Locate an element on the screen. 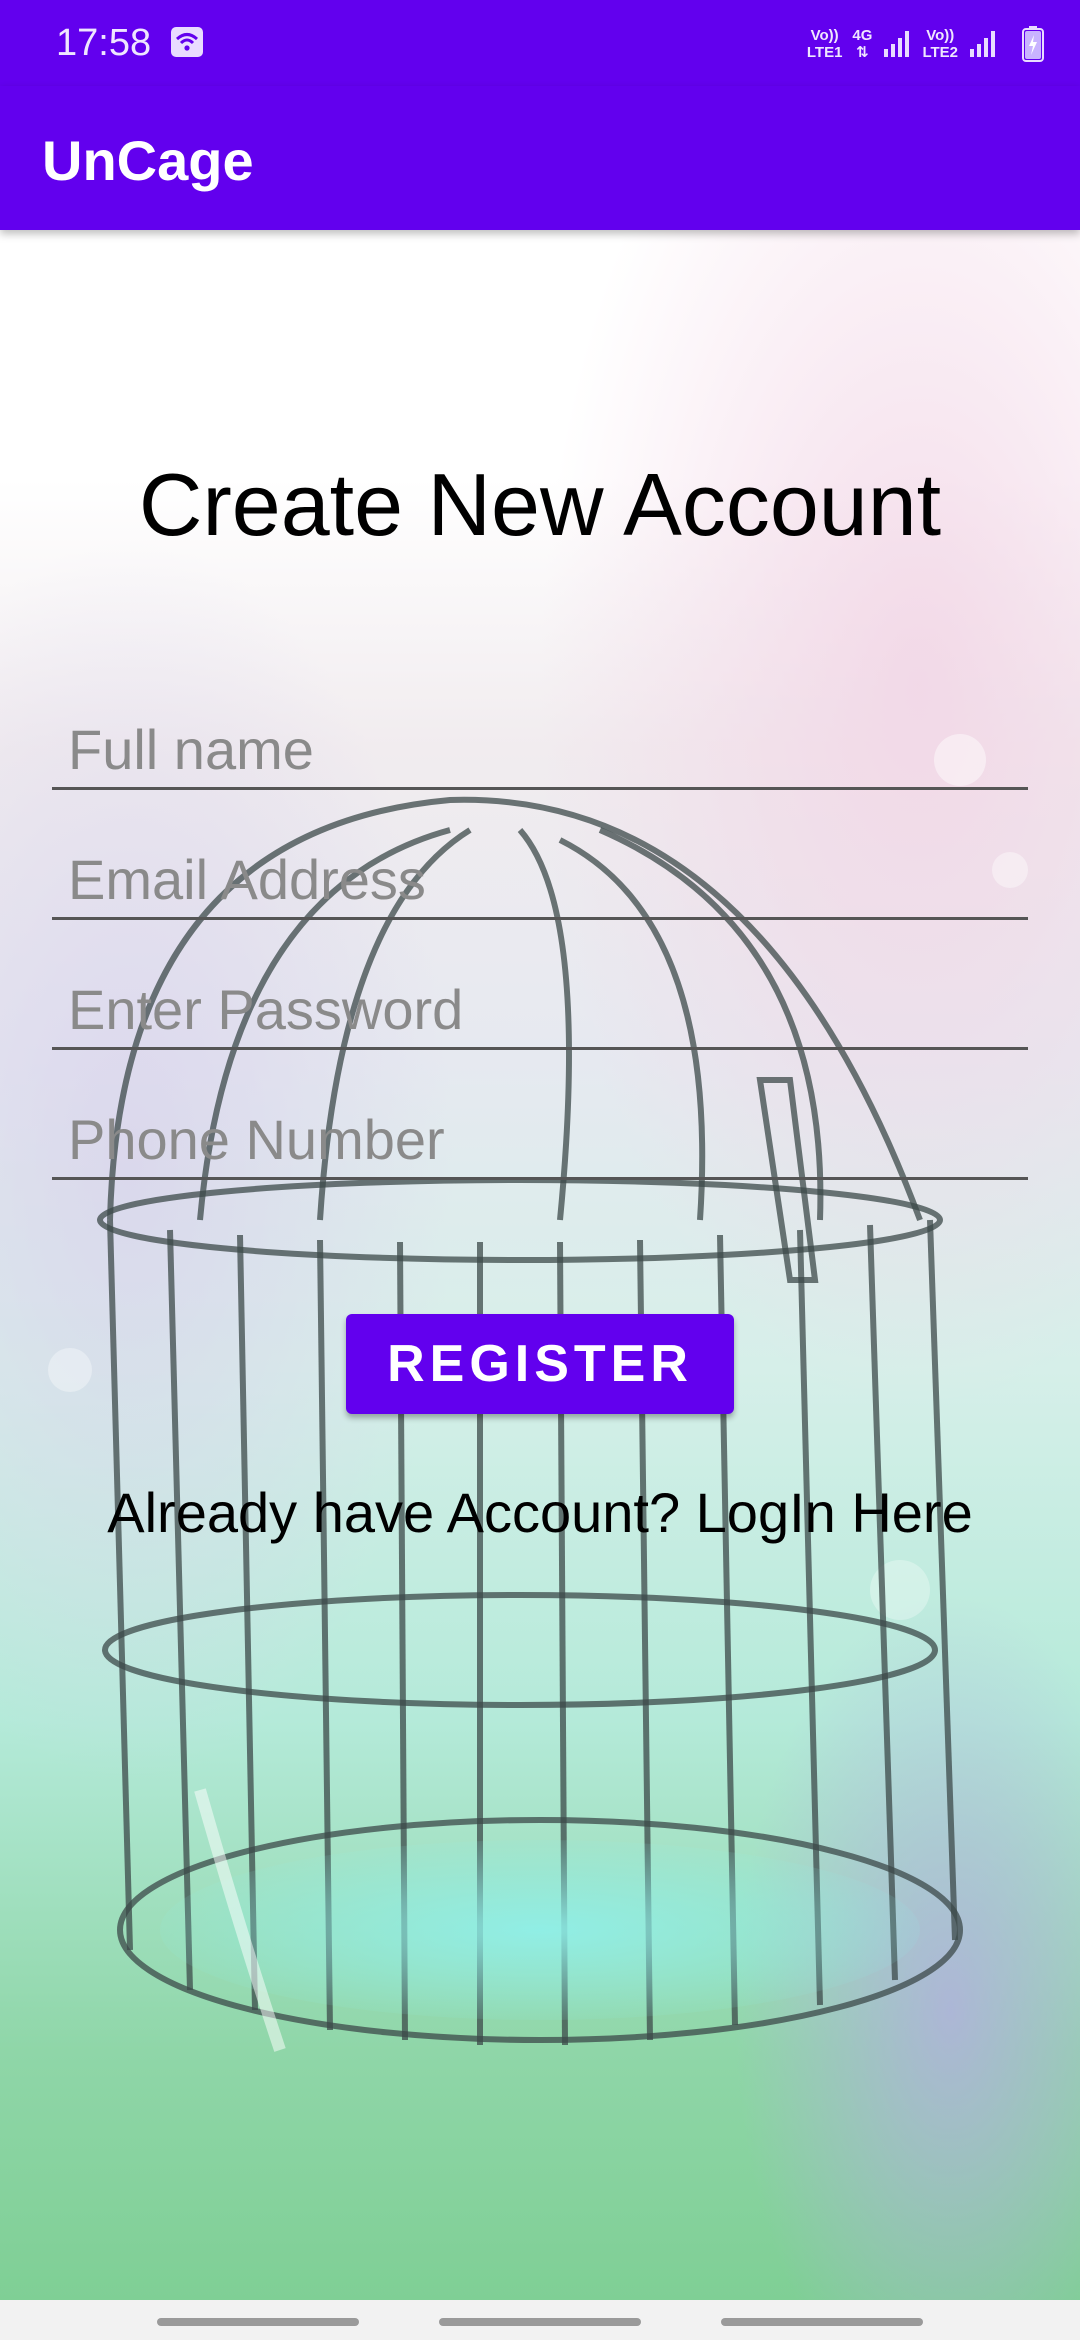 The height and width of the screenshot is (2340, 1080). status-bar: 17:58 Vo)) LTE1 4G ⇅ Vo)) LTE2 is located at coordinates (540, 43).